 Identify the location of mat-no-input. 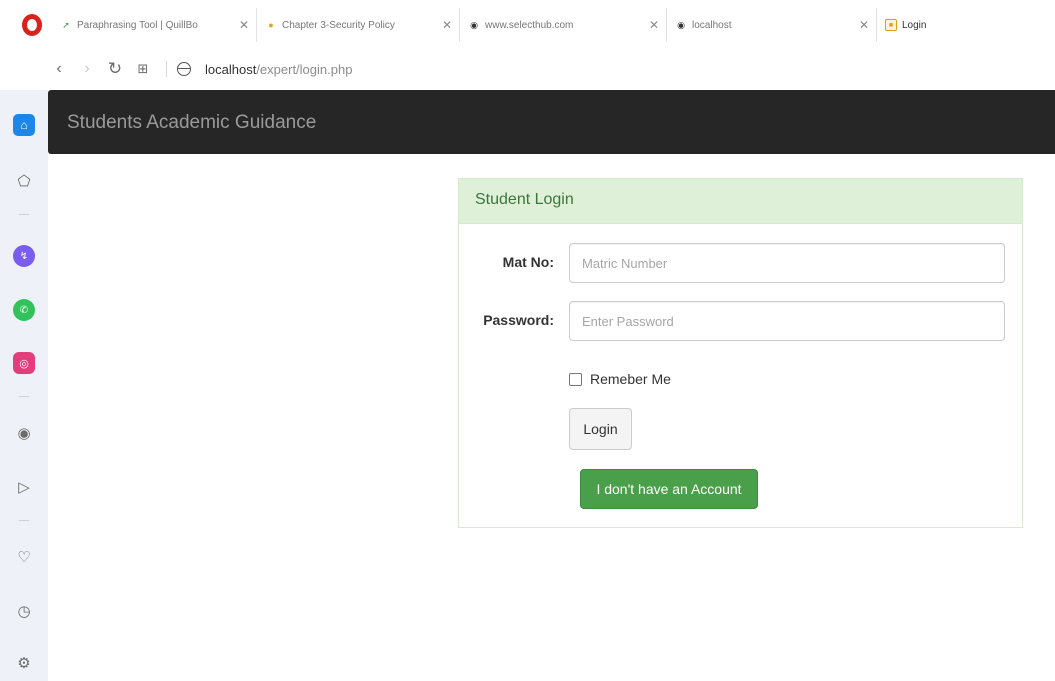
(787, 263).